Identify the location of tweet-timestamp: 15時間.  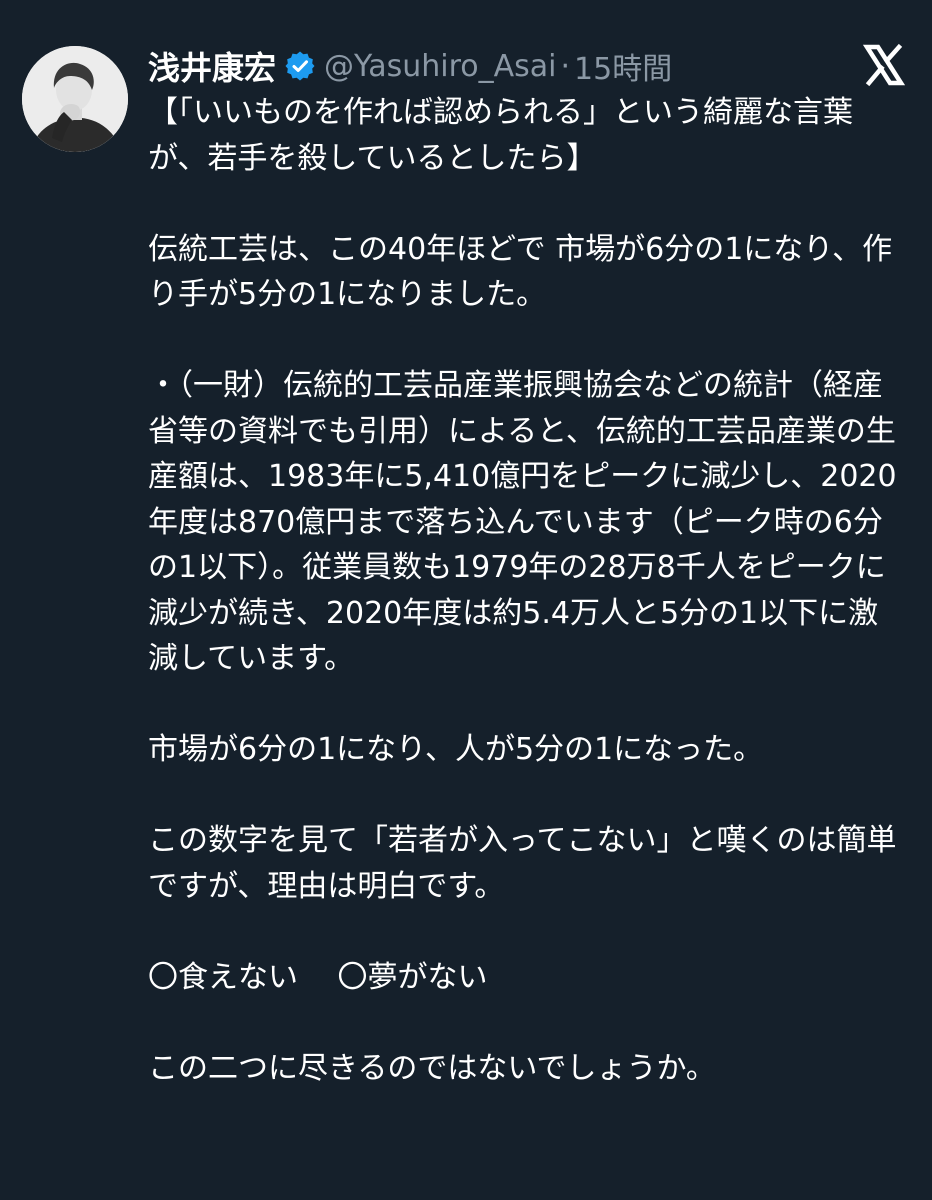
(623, 66).